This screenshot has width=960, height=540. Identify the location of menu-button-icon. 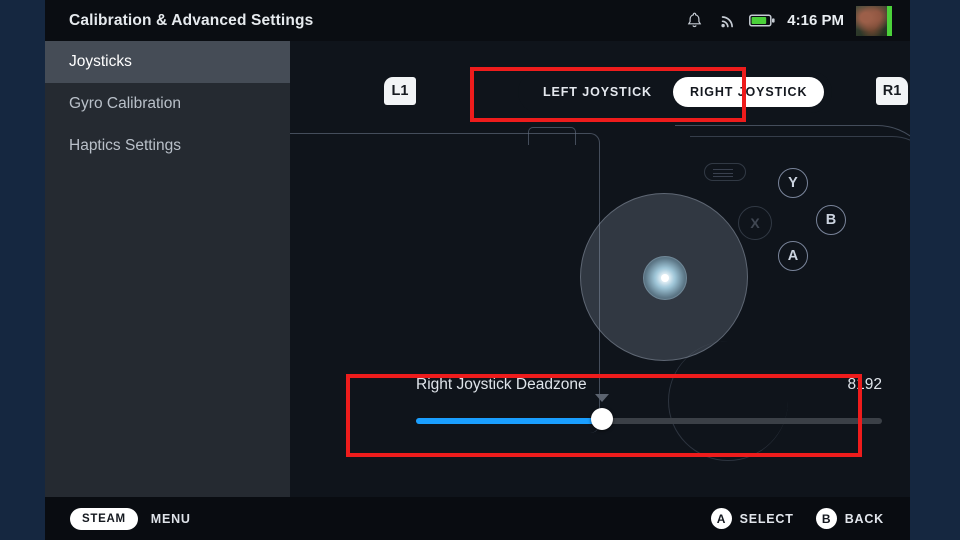
(725, 172).